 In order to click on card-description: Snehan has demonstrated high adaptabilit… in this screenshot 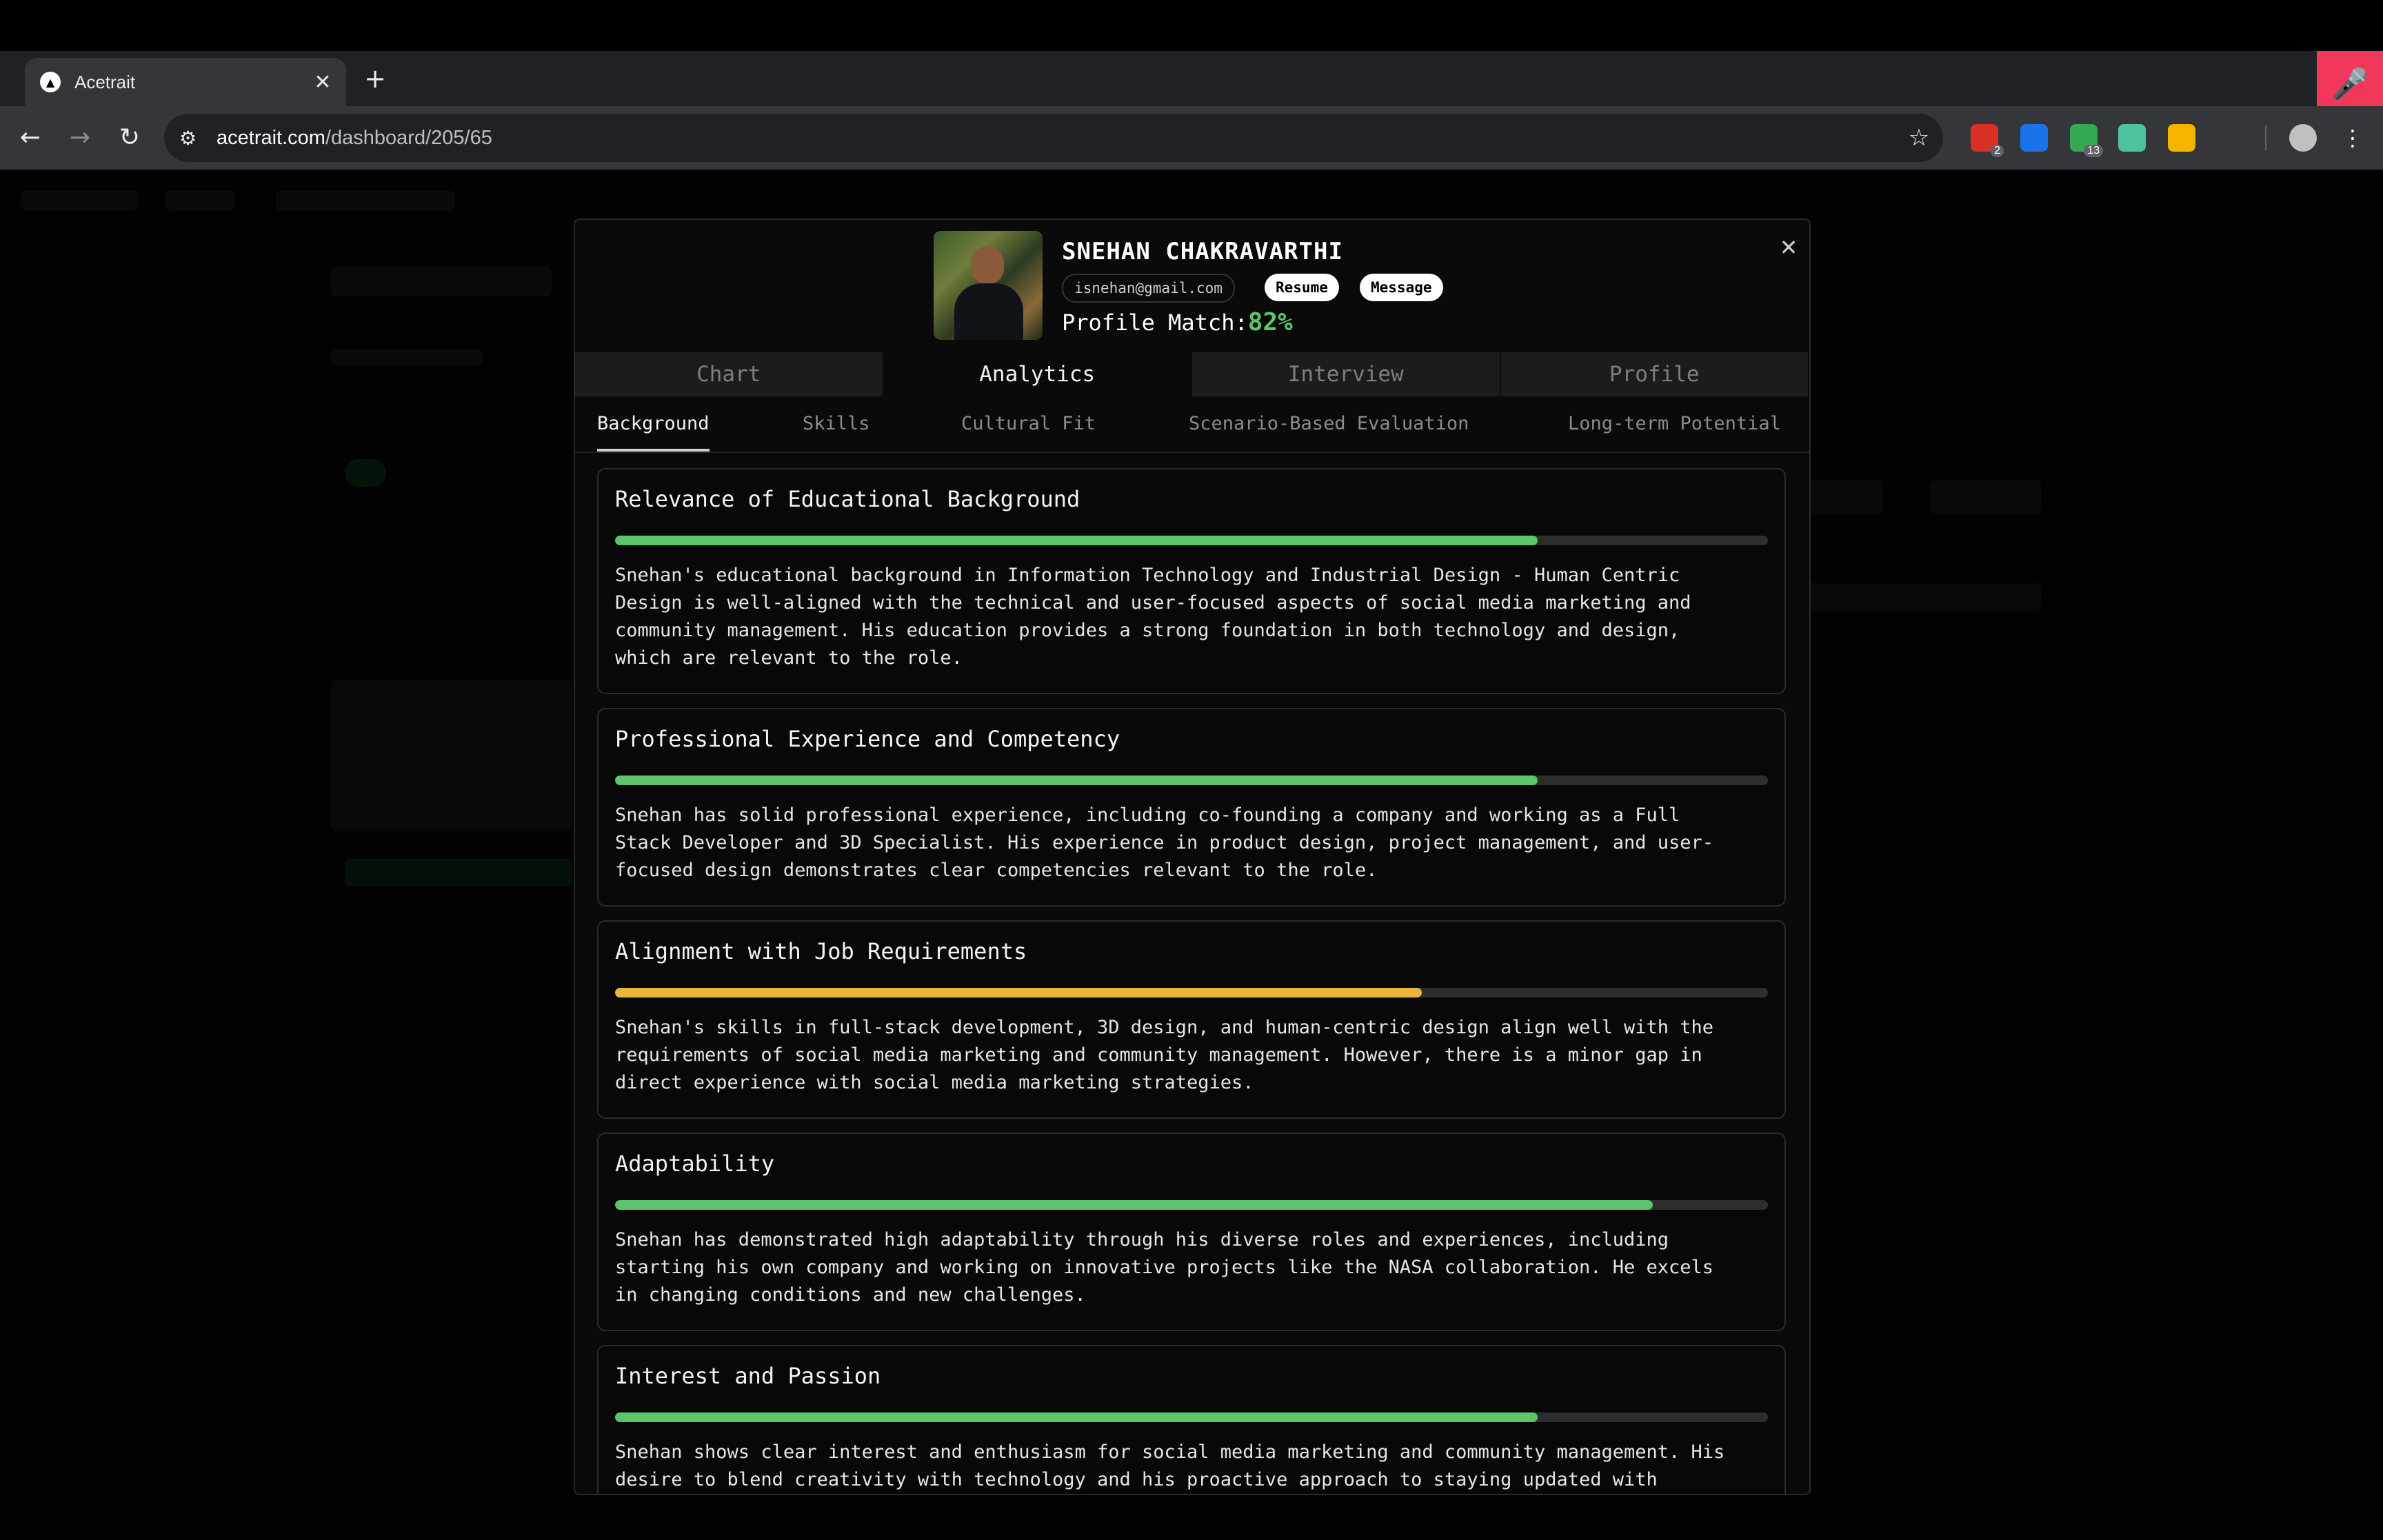, I will do `click(1164, 1268)`.